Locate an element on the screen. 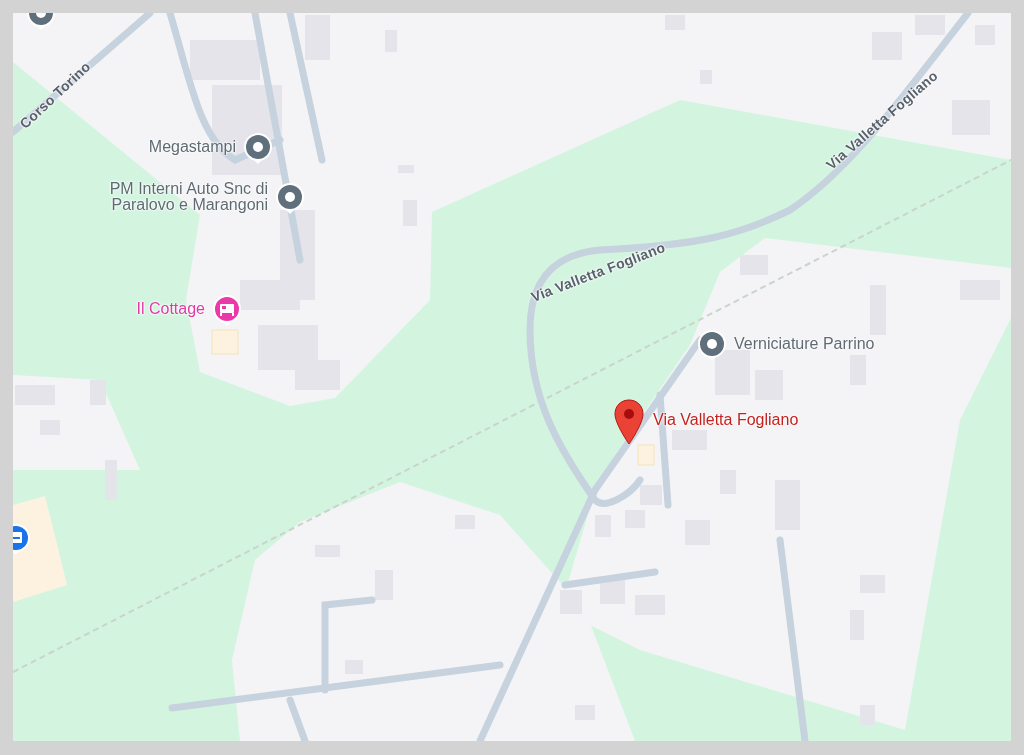 The height and width of the screenshot is (755, 1024). place-label: Verniciature Parrino is located at coordinates (804, 344).